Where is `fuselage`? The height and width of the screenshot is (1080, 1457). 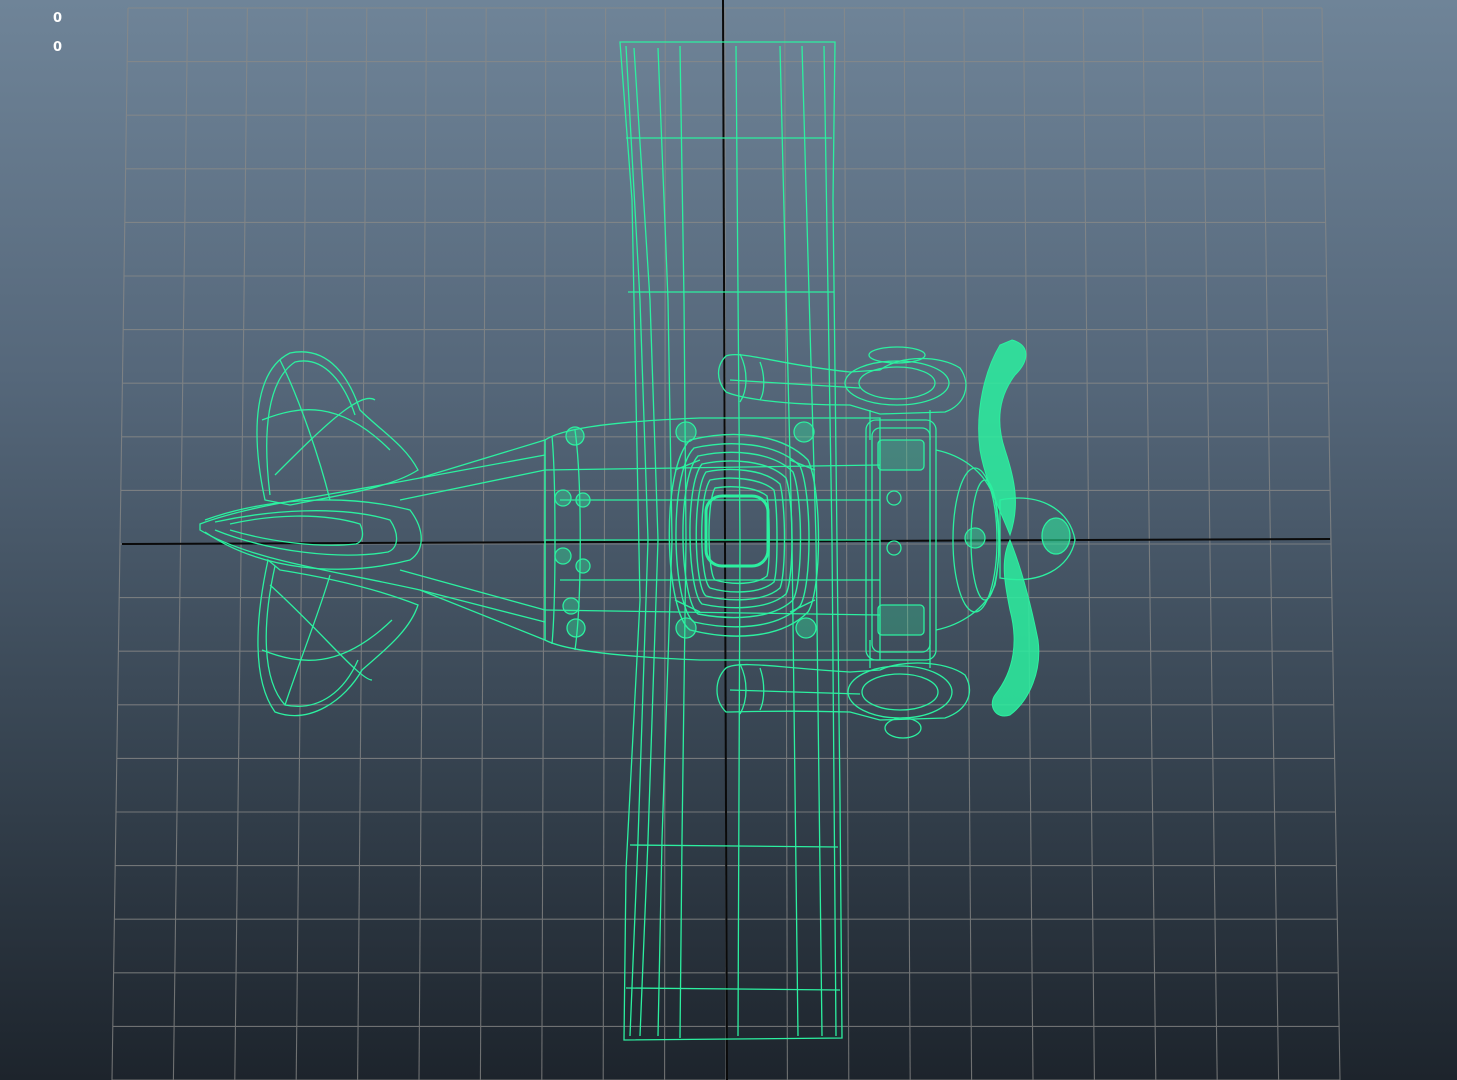
fuselage is located at coordinates (712, 539).